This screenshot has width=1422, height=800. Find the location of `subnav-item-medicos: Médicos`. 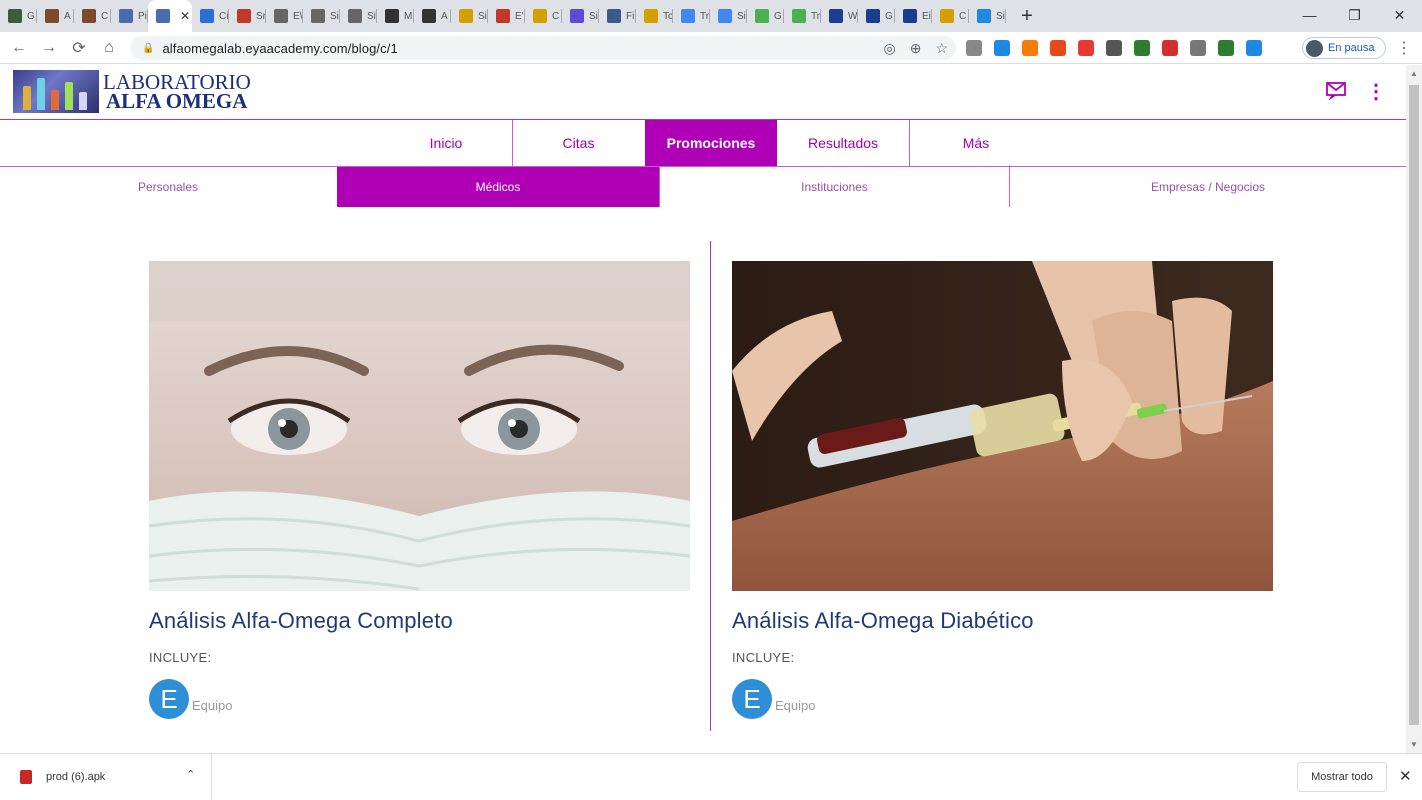

subnav-item-medicos: Médicos is located at coordinates (498, 187).